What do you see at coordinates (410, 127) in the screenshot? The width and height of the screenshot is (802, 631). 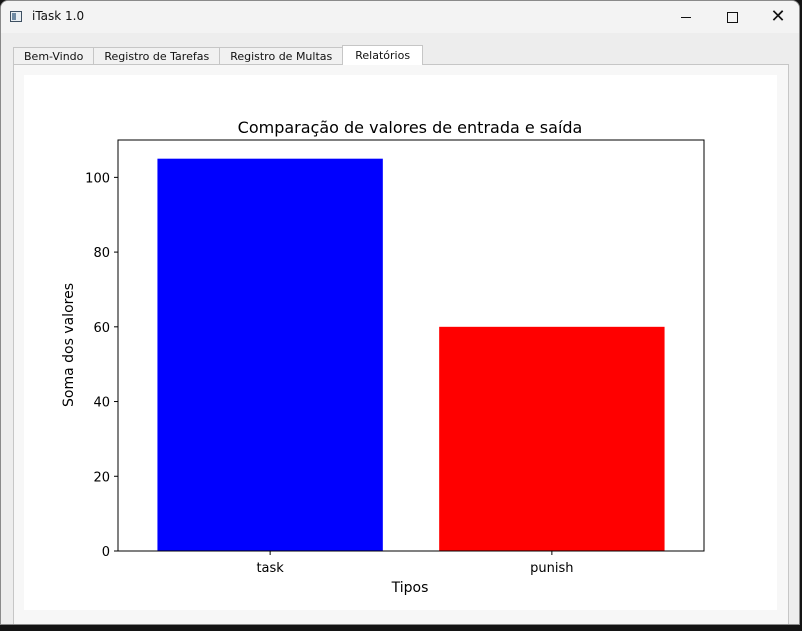 I see `chart-title: Comparação de valores de entrada e saída` at bounding box center [410, 127].